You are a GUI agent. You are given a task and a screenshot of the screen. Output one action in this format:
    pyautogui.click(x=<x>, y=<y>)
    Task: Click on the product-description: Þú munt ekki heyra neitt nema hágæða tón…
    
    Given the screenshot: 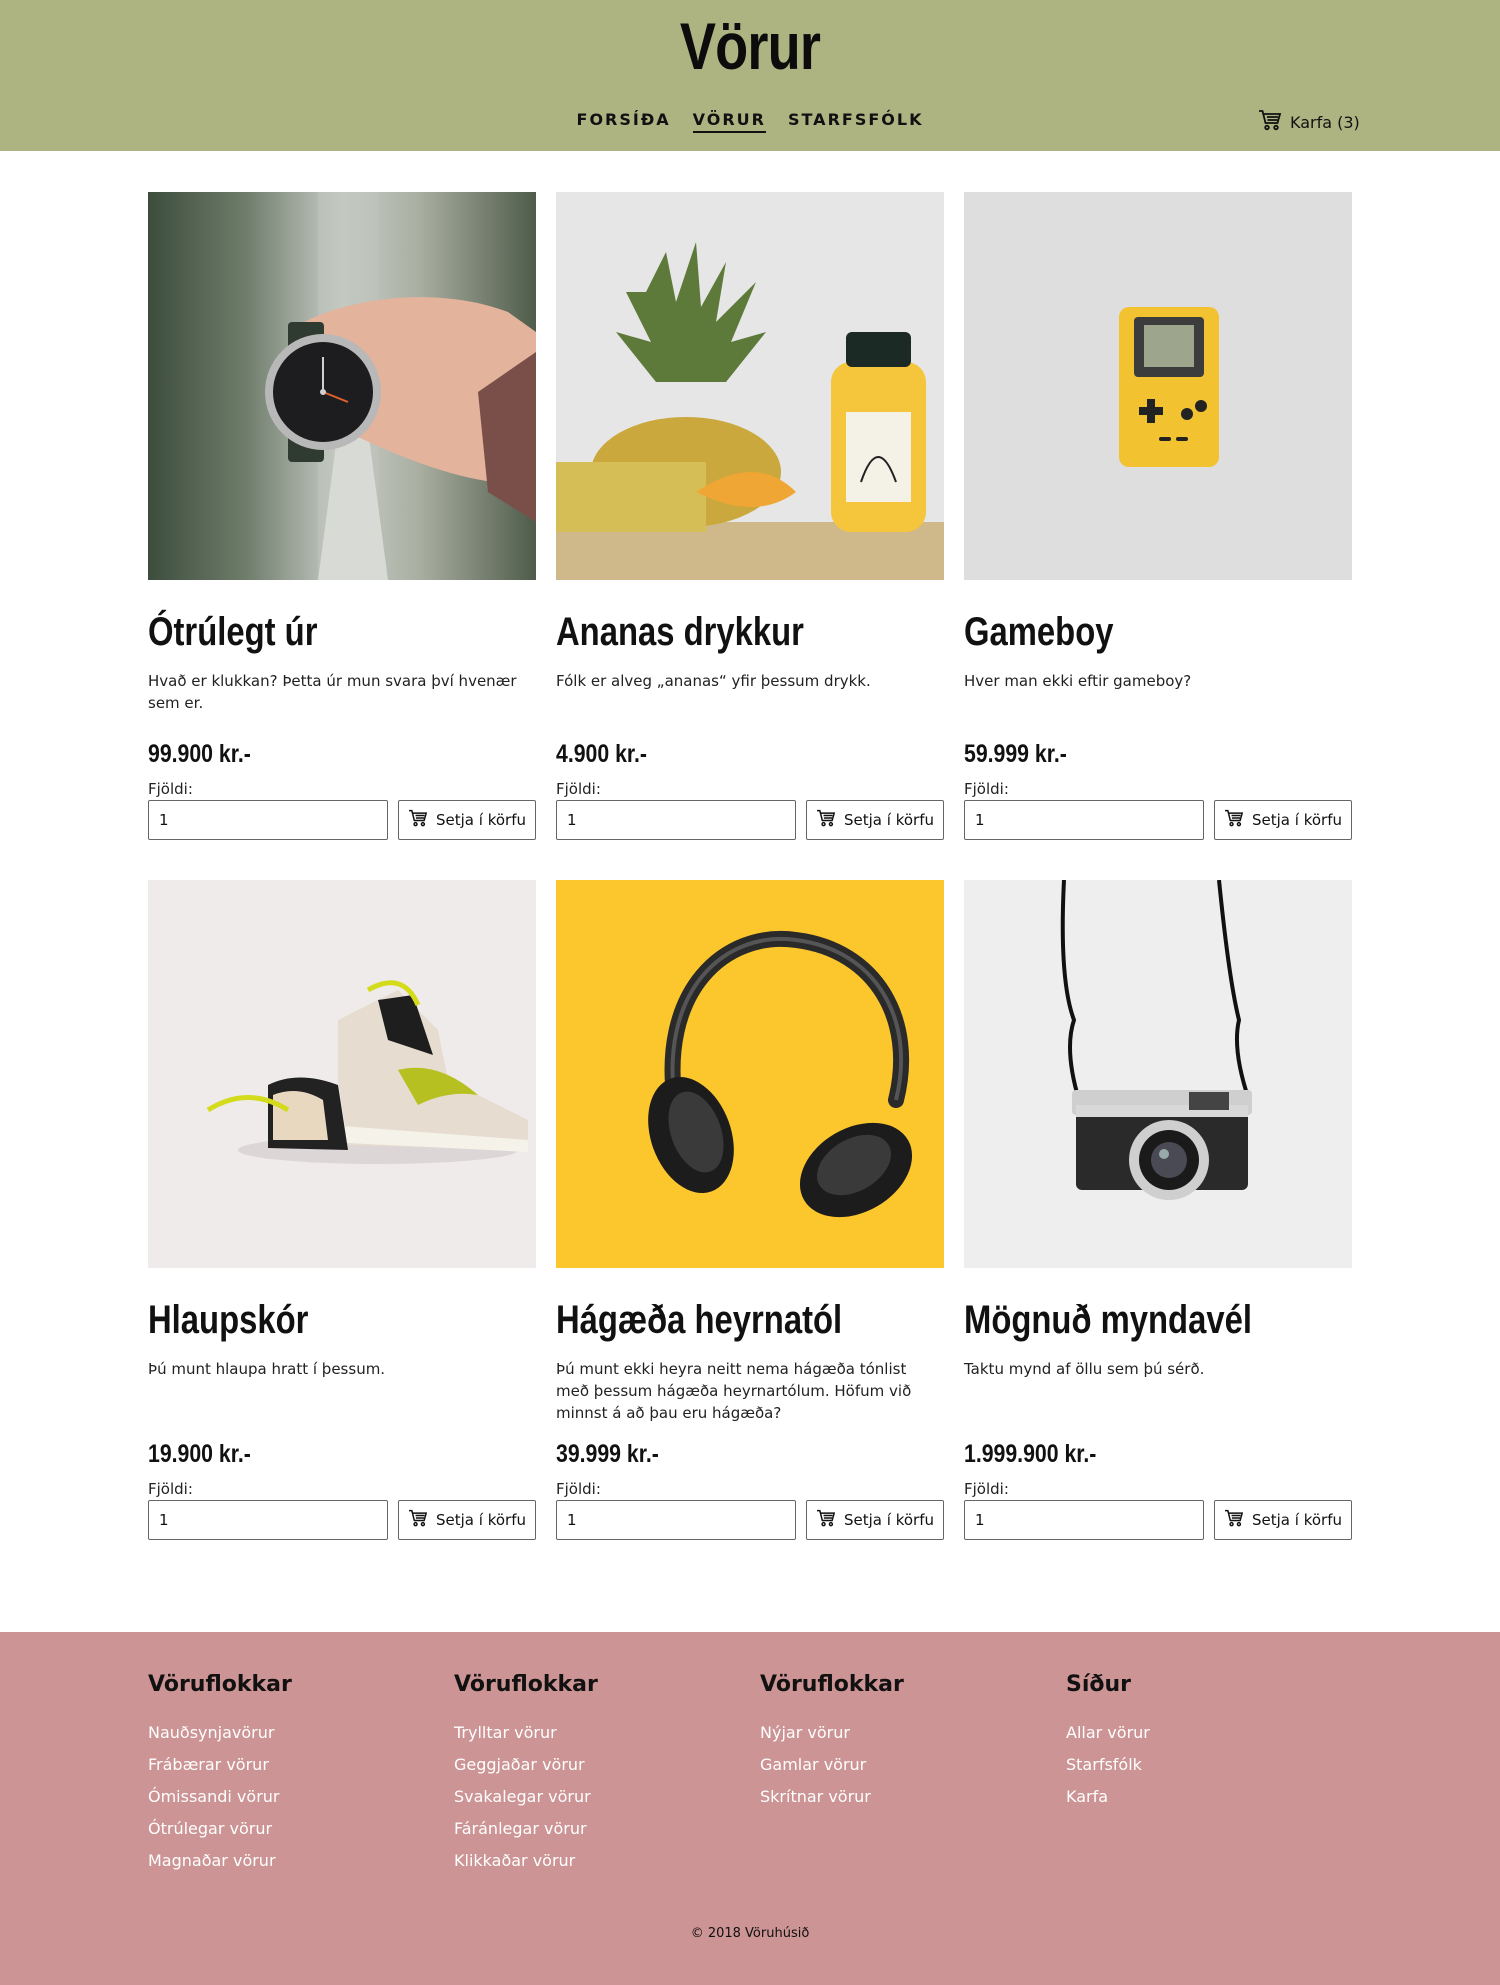 What is the action you would take?
    pyautogui.click(x=734, y=1391)
    